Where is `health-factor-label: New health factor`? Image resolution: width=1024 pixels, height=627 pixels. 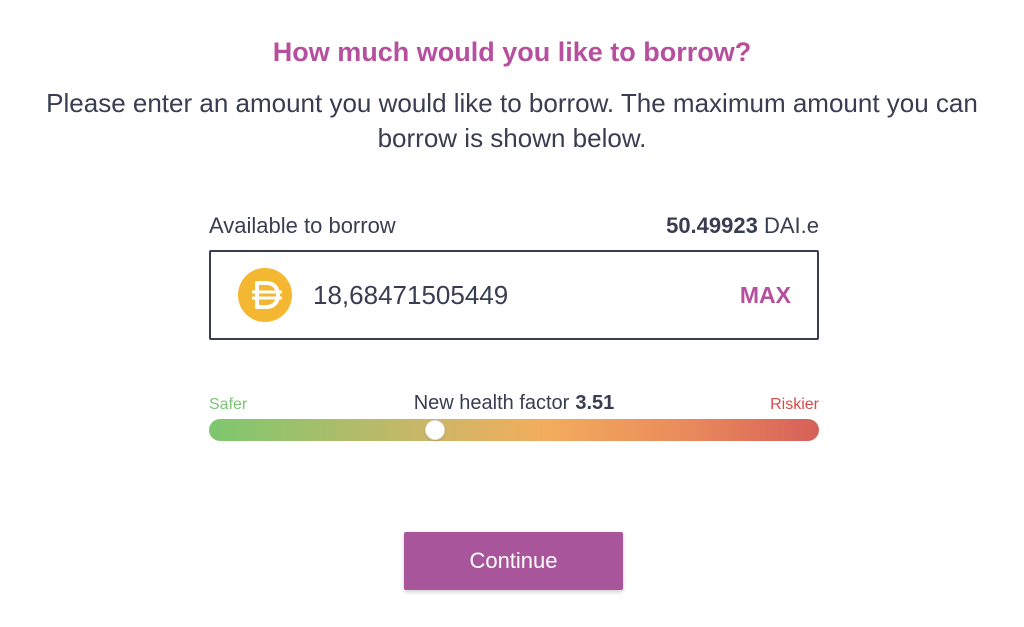
health-factor-label: New health factor is located at coordinates (491, 403).